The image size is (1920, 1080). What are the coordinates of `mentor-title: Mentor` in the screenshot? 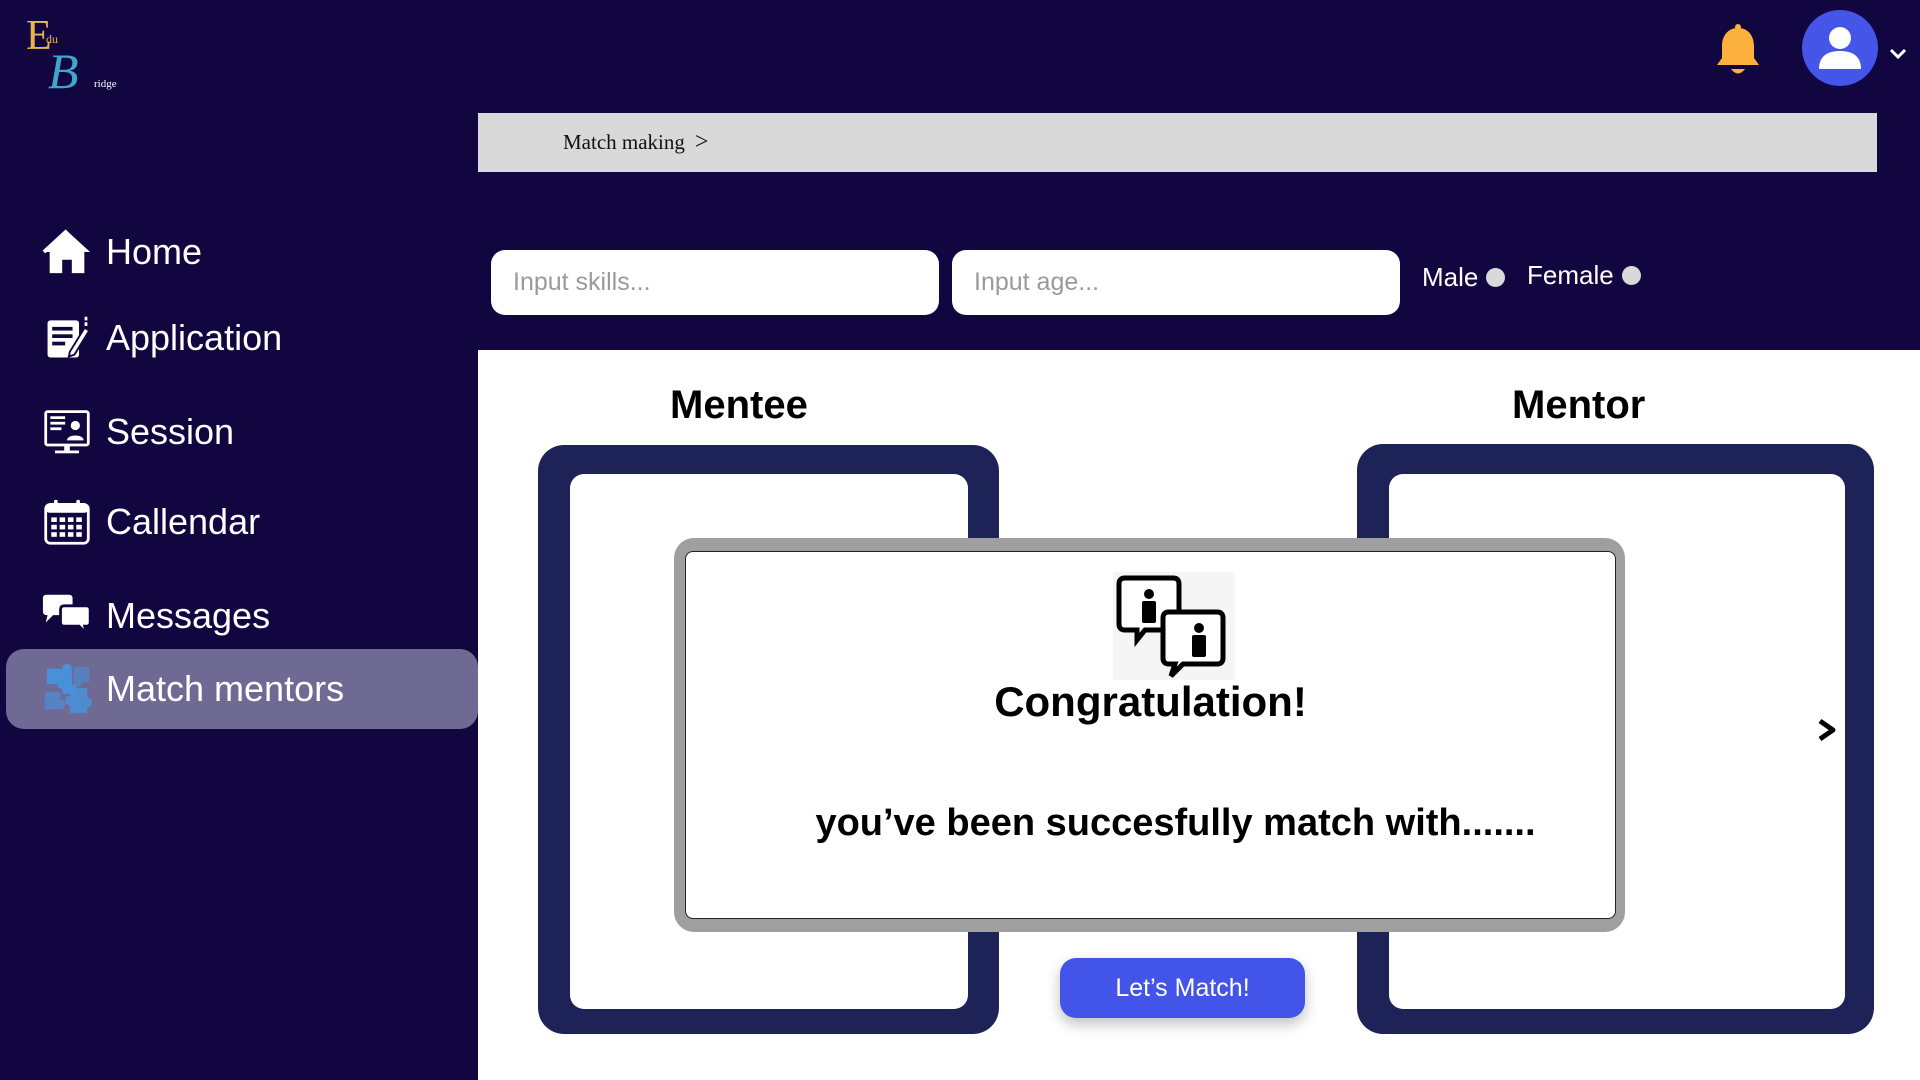 It's located at (1579, 405).